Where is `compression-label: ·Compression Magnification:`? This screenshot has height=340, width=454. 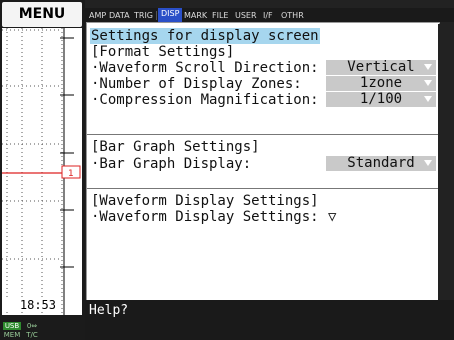
compression-label: ·Compression Magnification: is located at coordinates (205, 100).